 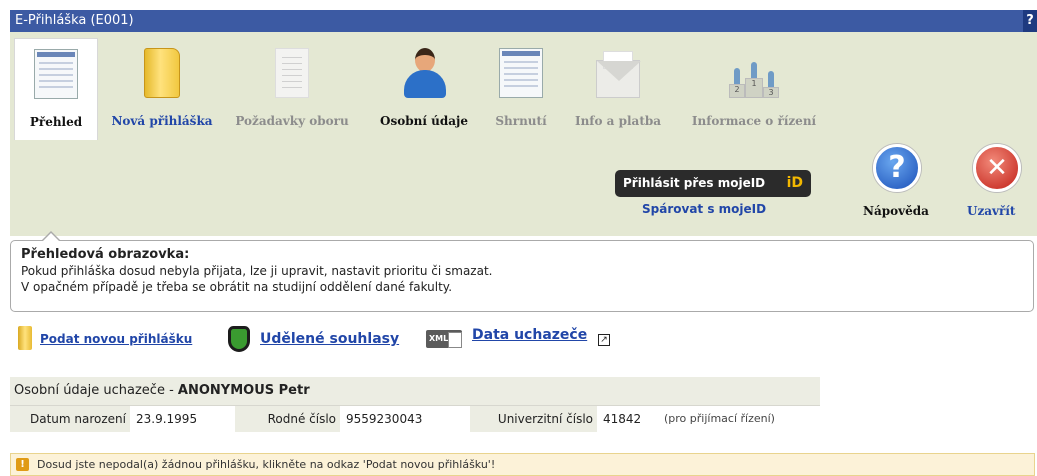 I want to click on window-title-bar: E-Přihláška (E001) ?, so click(x=523, y=21).